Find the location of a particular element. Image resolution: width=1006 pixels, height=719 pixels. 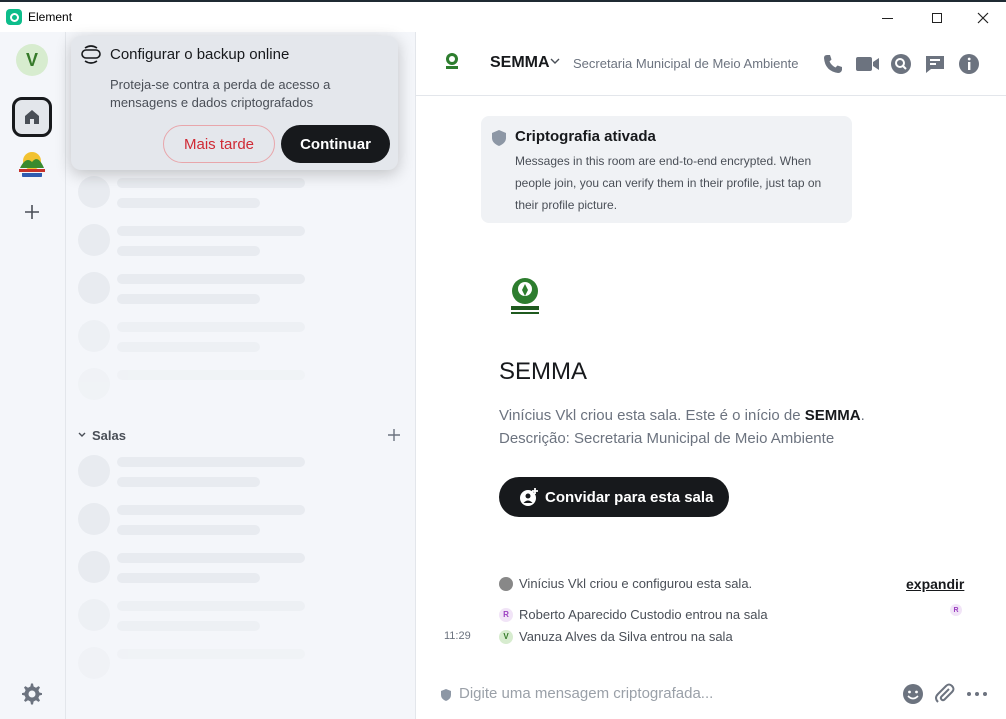

read-receipt-avatar: R is located at coordinates (956, 610).